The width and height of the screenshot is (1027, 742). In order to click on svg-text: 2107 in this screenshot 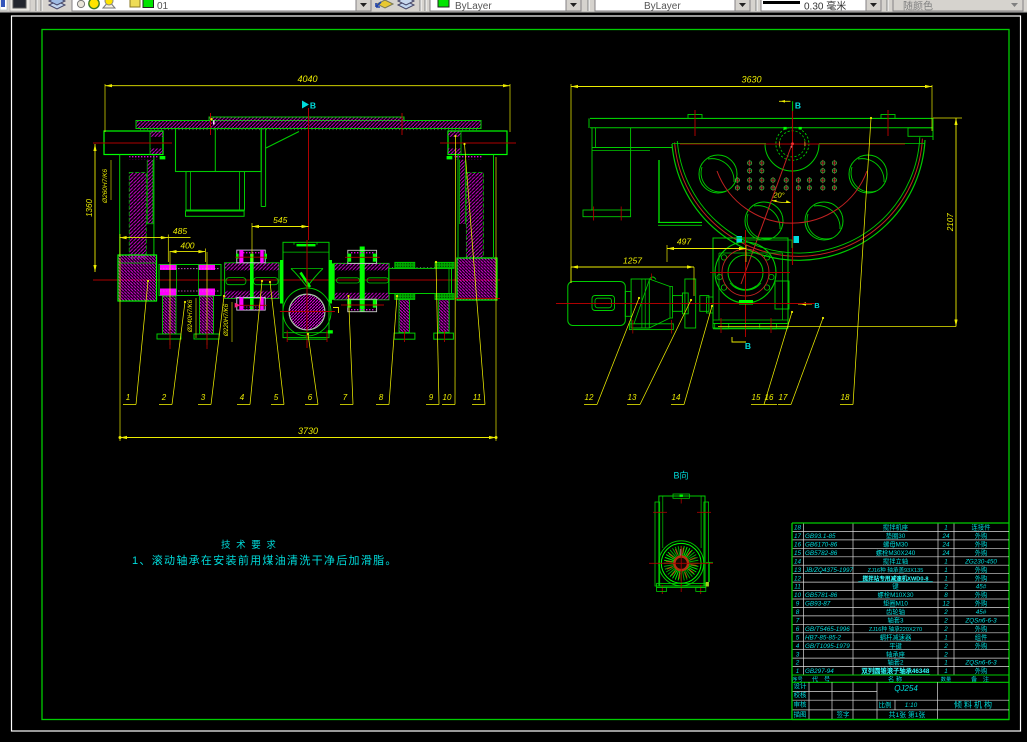, I will do `click(950, 222)`.